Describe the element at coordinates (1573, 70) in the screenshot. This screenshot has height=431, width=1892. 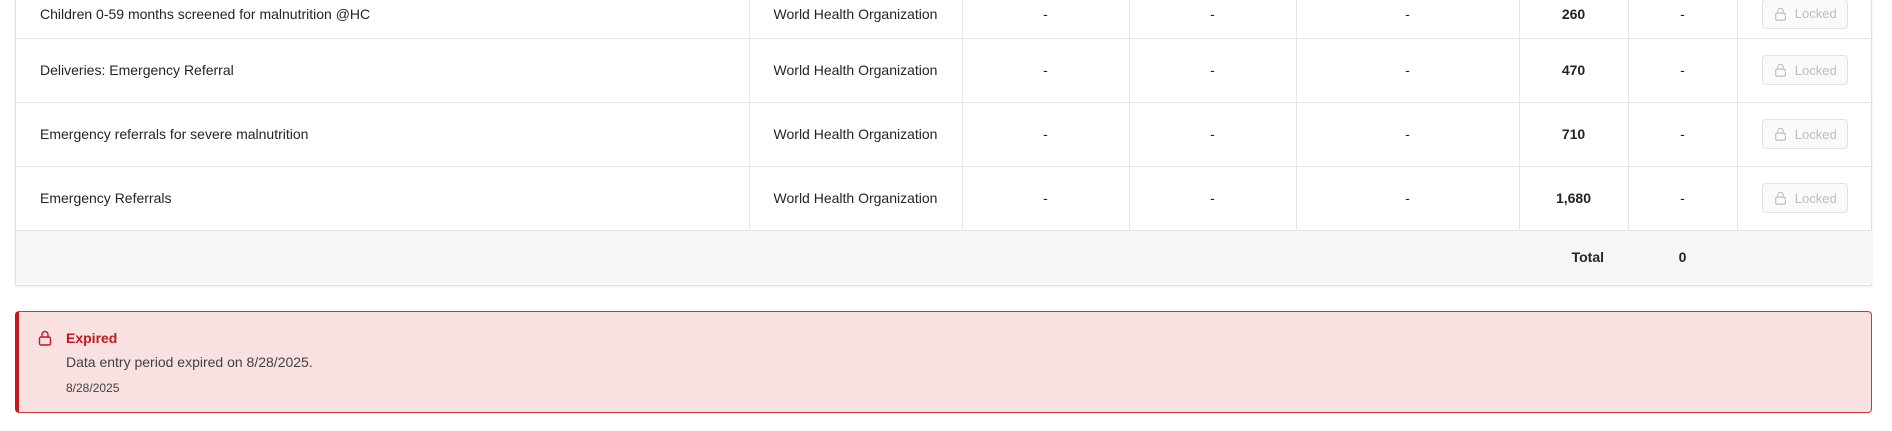
I see `target-value-cell: 470` at that location.